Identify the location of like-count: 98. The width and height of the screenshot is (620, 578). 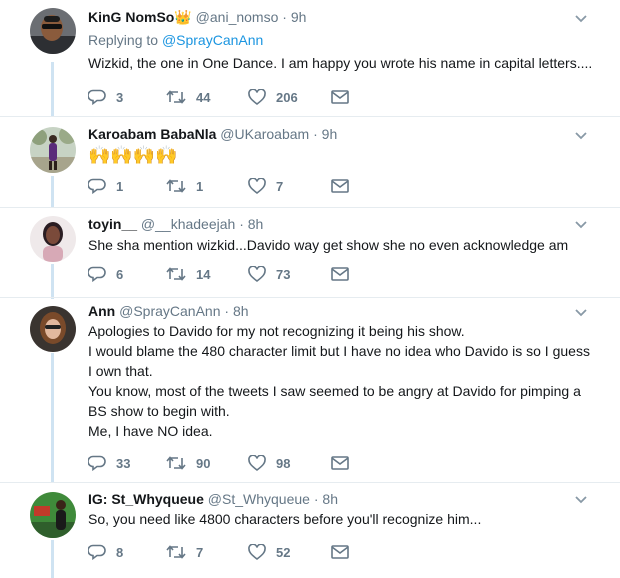
(283, 463).